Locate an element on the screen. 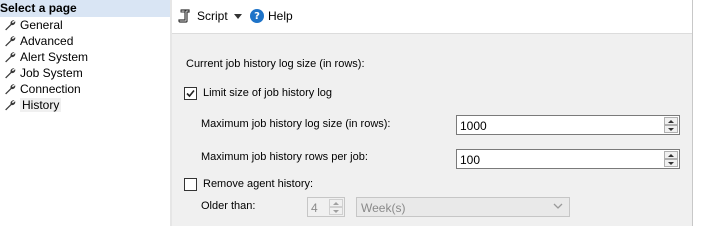 The image size is (701, 240). checkmark-icon is located at coordinates (190, 93).